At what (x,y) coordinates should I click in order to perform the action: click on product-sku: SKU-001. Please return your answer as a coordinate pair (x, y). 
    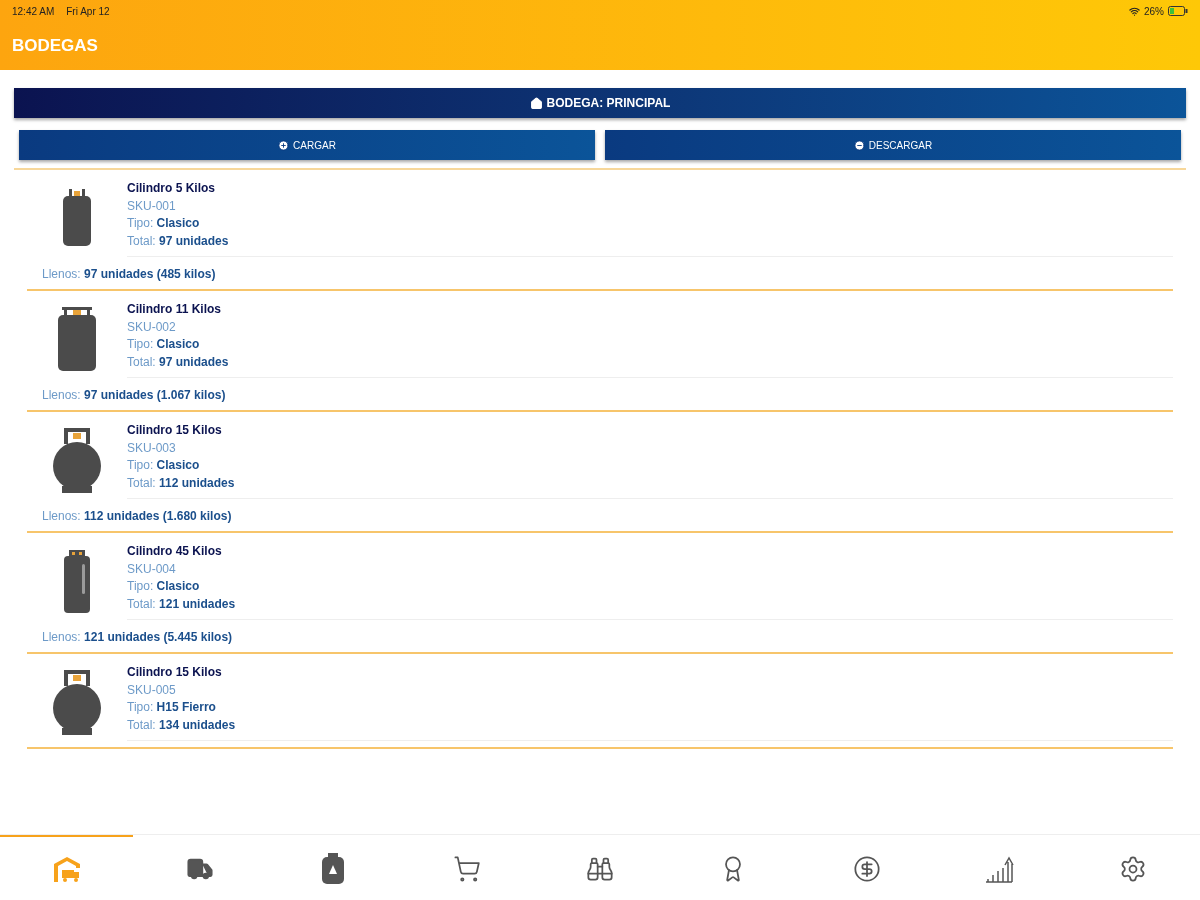
    Looking at the image, I should click on (152, 206).